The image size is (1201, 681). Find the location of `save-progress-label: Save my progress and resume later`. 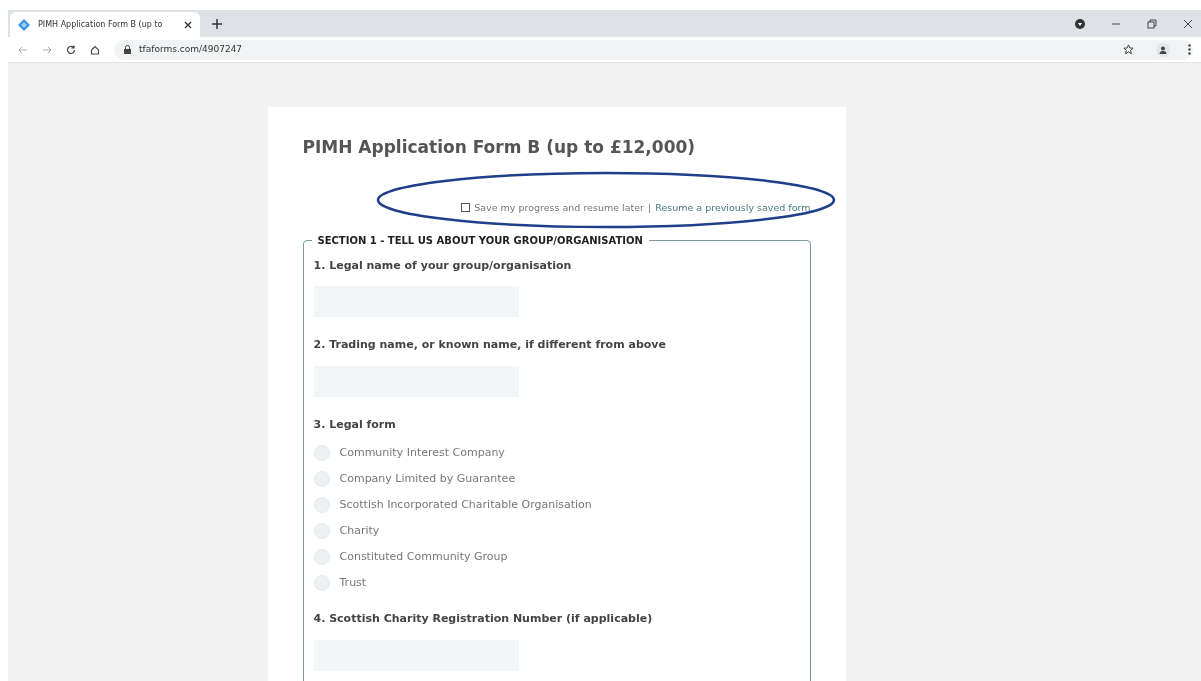

save-progress-label: Save my progress and resume later is located at coordinates (559, 207).